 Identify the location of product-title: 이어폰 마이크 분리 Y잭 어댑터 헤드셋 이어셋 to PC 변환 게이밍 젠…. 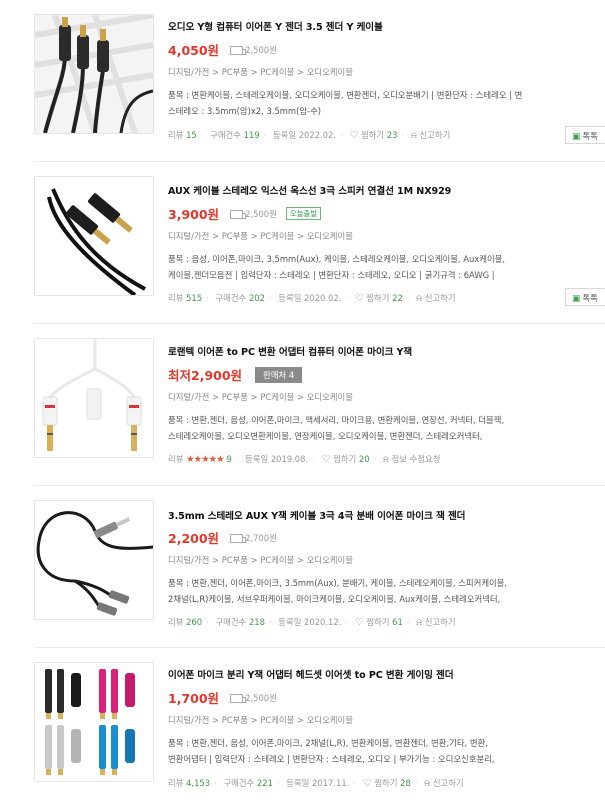
(386, 674).